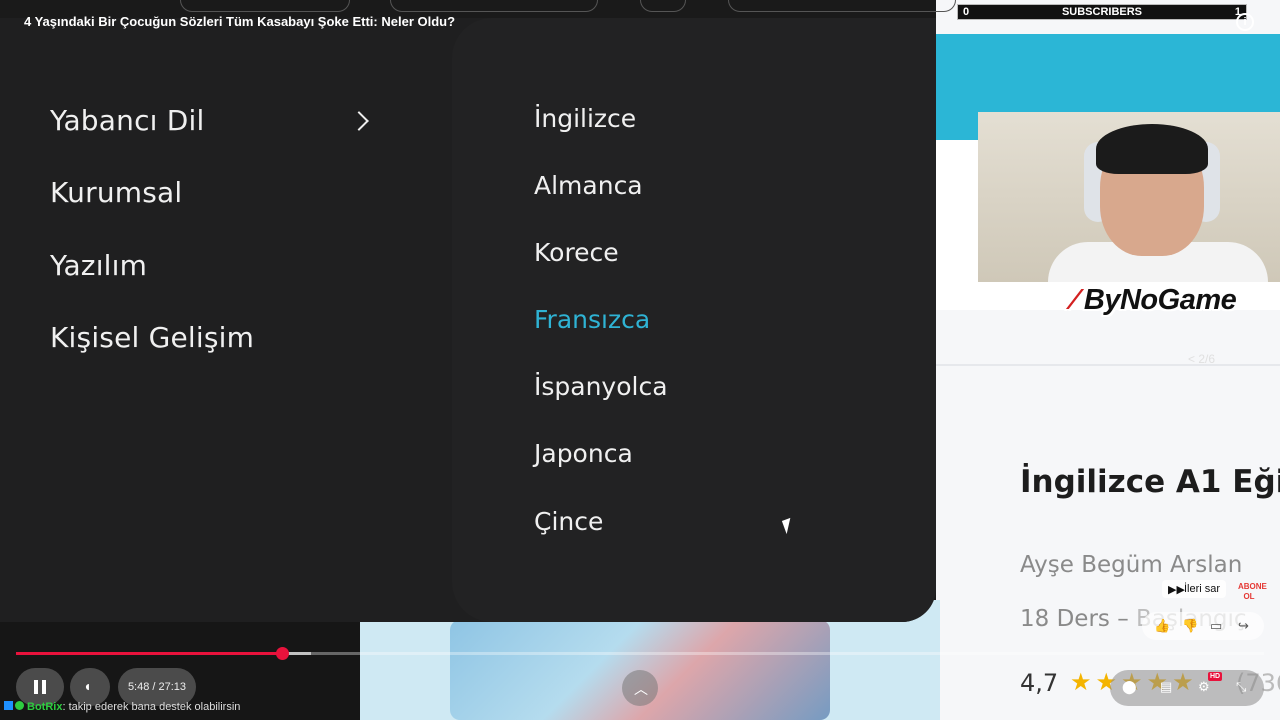 This screenshot has height=720, width=1280. What do you see at coordinates (1203, 626) in the screenshot?
I see `reaction-bar: 👍 👎 ▭ ↪` at bounding box center [1203, 626].